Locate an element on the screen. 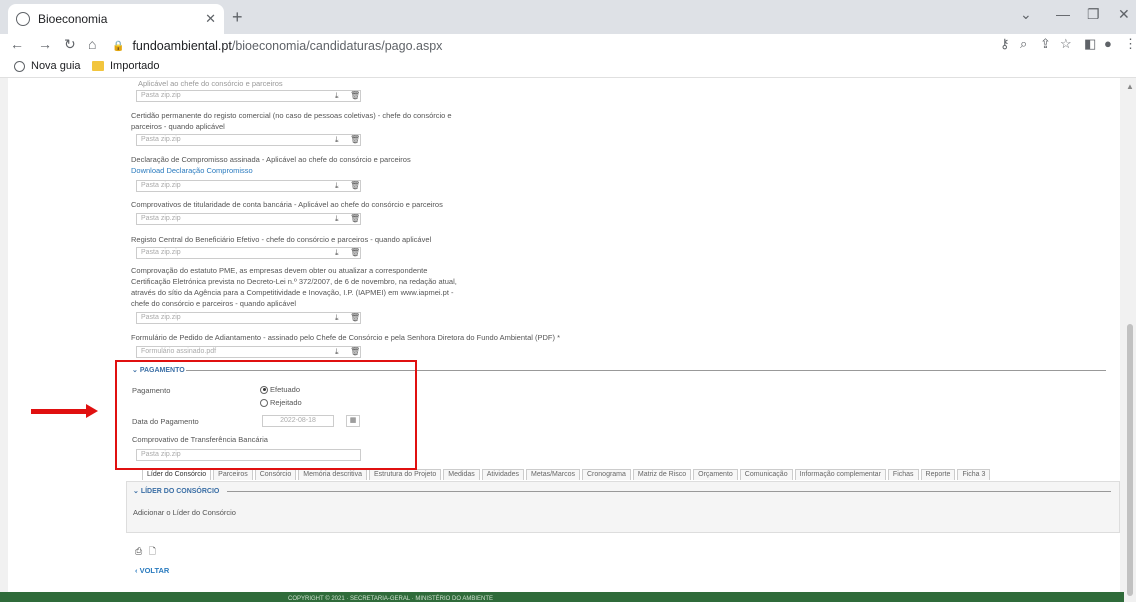  new-tab-button: + is located at coordinates (237, 17).